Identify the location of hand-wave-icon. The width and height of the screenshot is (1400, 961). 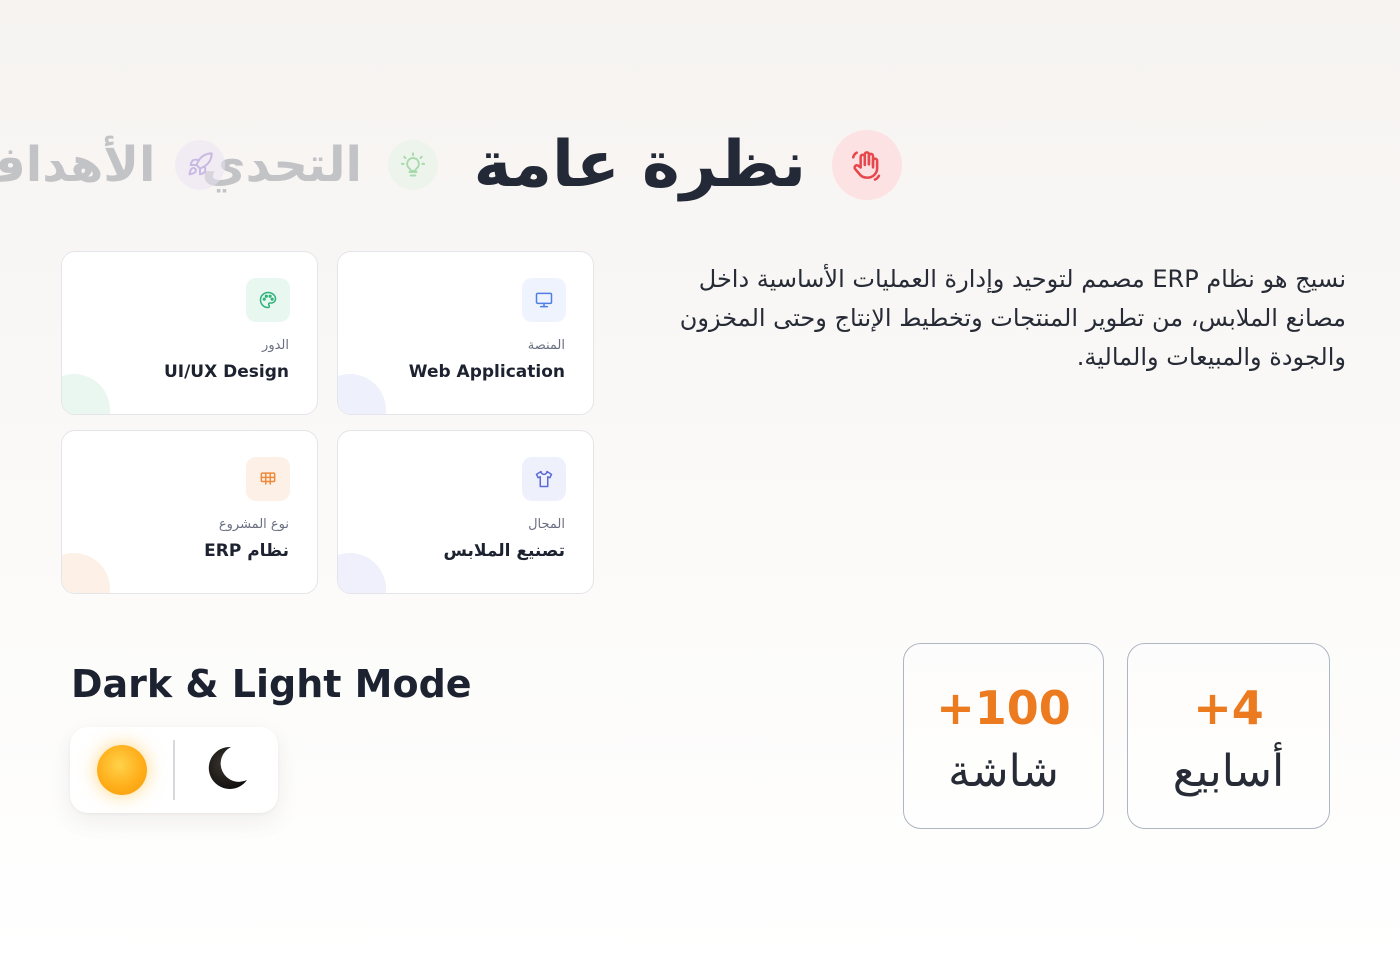
(867, 165).